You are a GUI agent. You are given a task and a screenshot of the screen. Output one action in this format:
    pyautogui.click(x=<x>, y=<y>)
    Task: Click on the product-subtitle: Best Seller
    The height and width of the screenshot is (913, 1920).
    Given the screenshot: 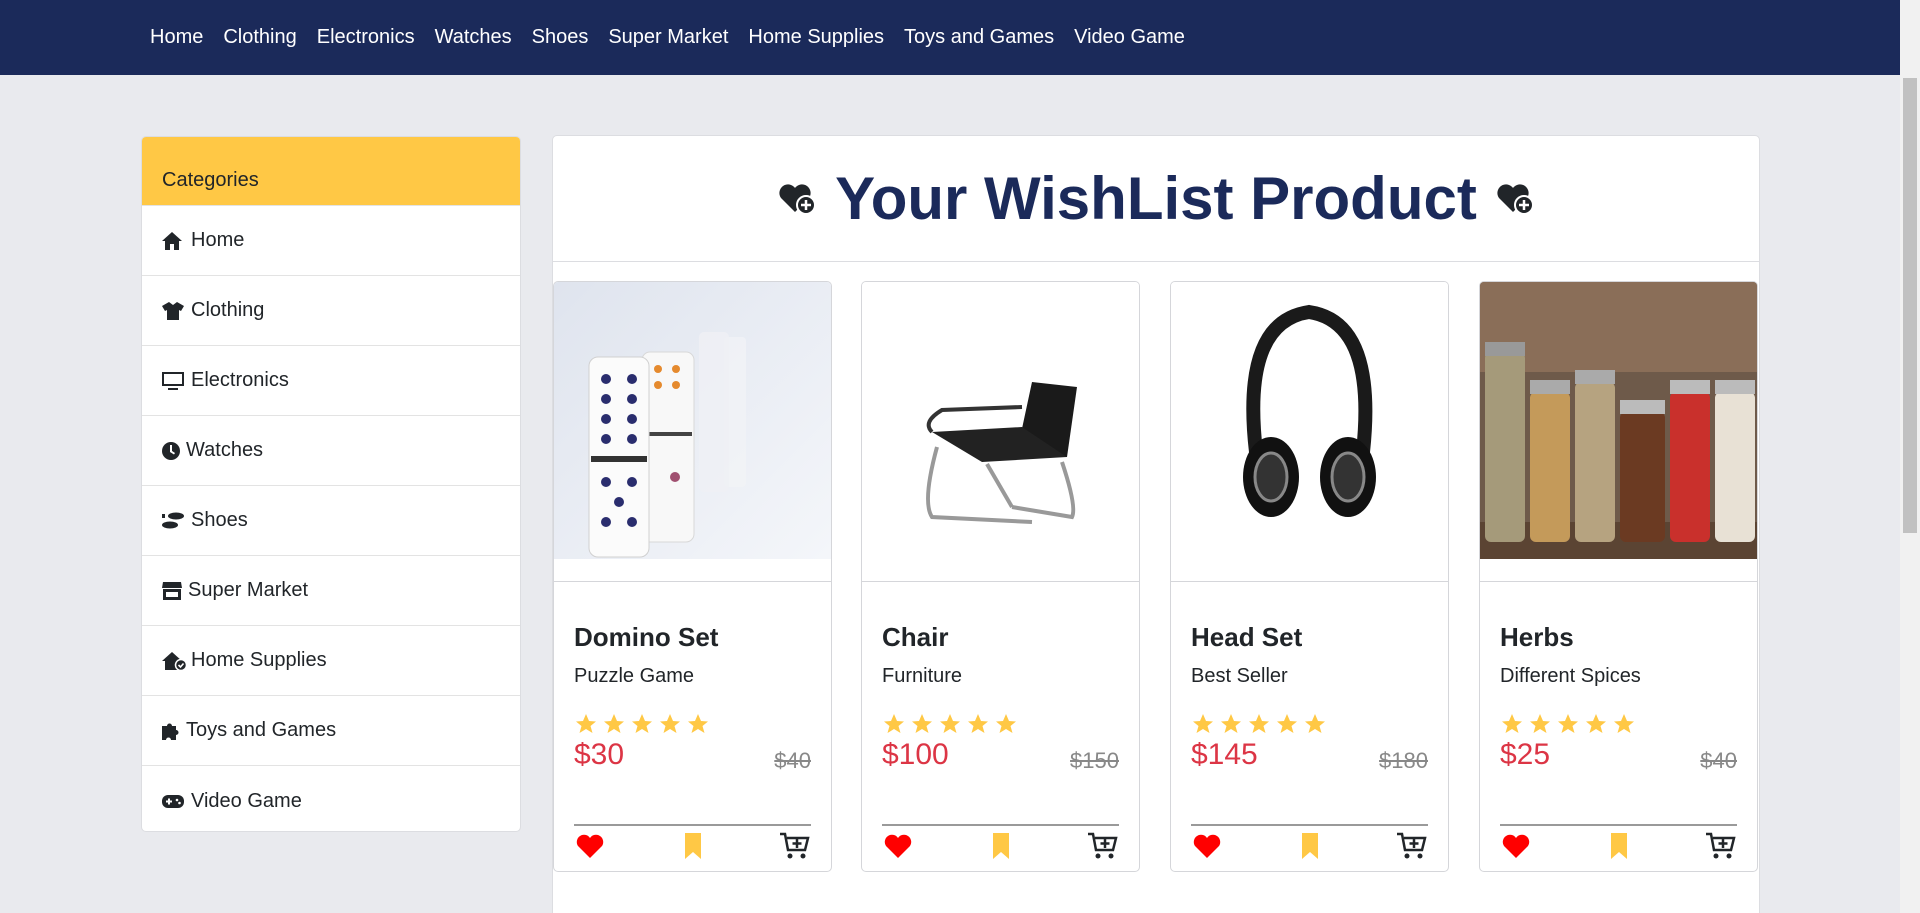 What is the action you would take?
    pyautogui.click(x=1239, y=676)
    